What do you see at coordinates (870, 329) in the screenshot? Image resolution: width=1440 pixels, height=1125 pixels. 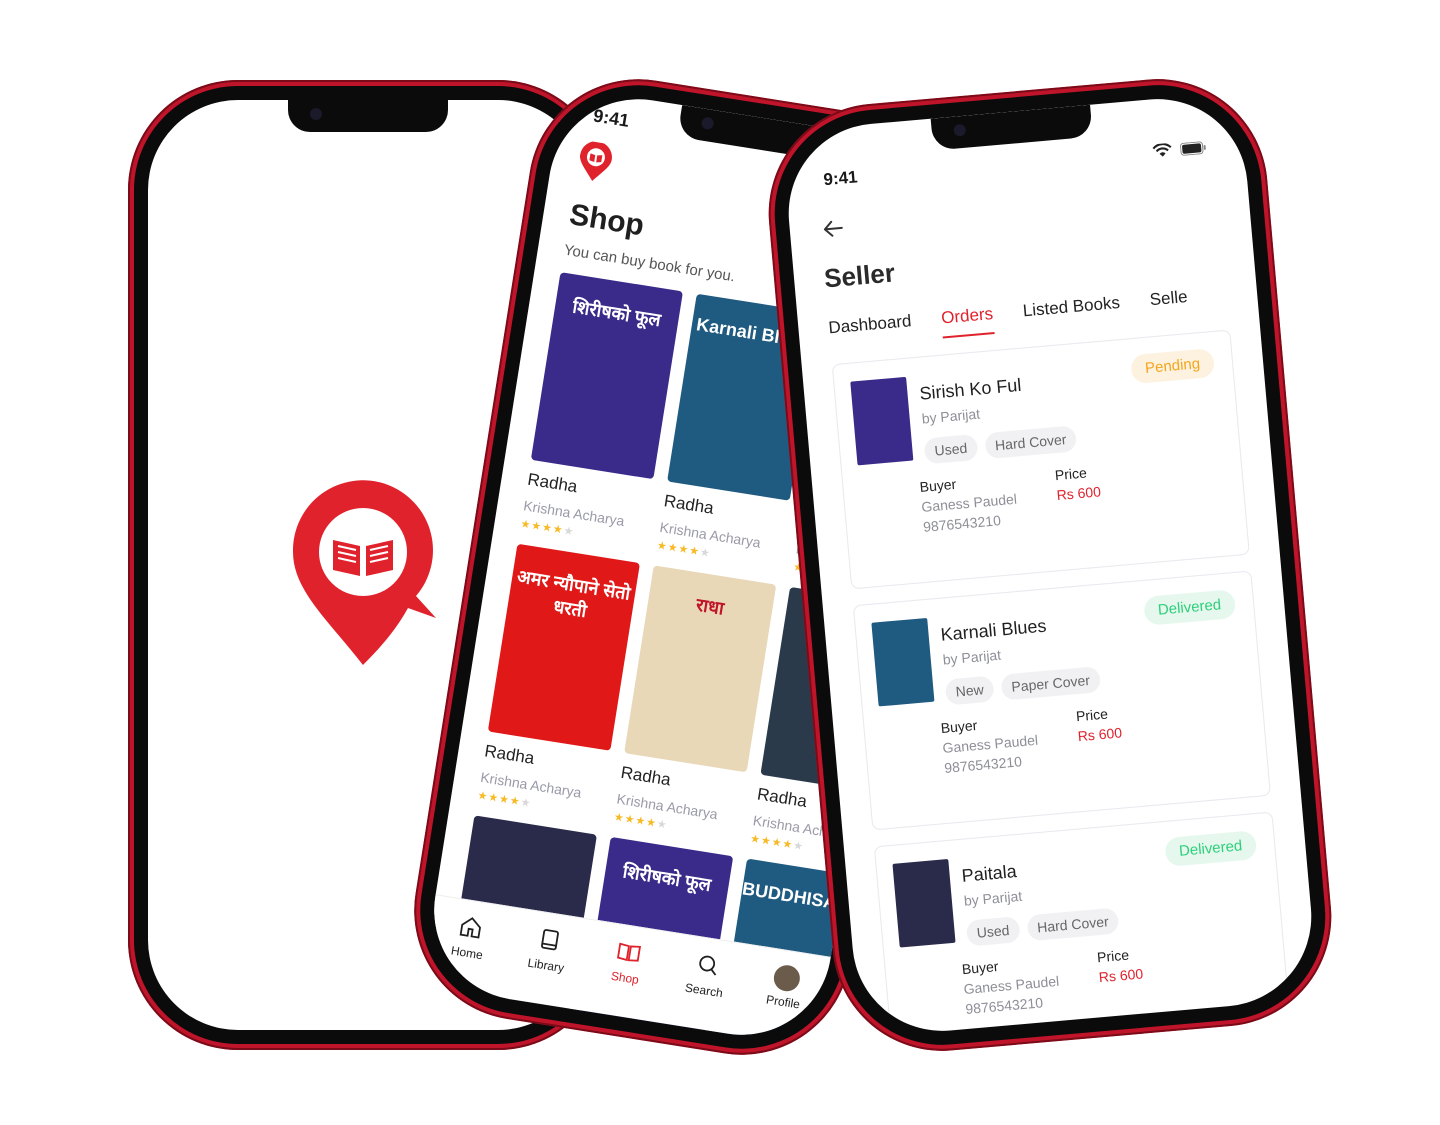 I see `tab-dashboard: Dashboard` at bounding box center [870, 329].